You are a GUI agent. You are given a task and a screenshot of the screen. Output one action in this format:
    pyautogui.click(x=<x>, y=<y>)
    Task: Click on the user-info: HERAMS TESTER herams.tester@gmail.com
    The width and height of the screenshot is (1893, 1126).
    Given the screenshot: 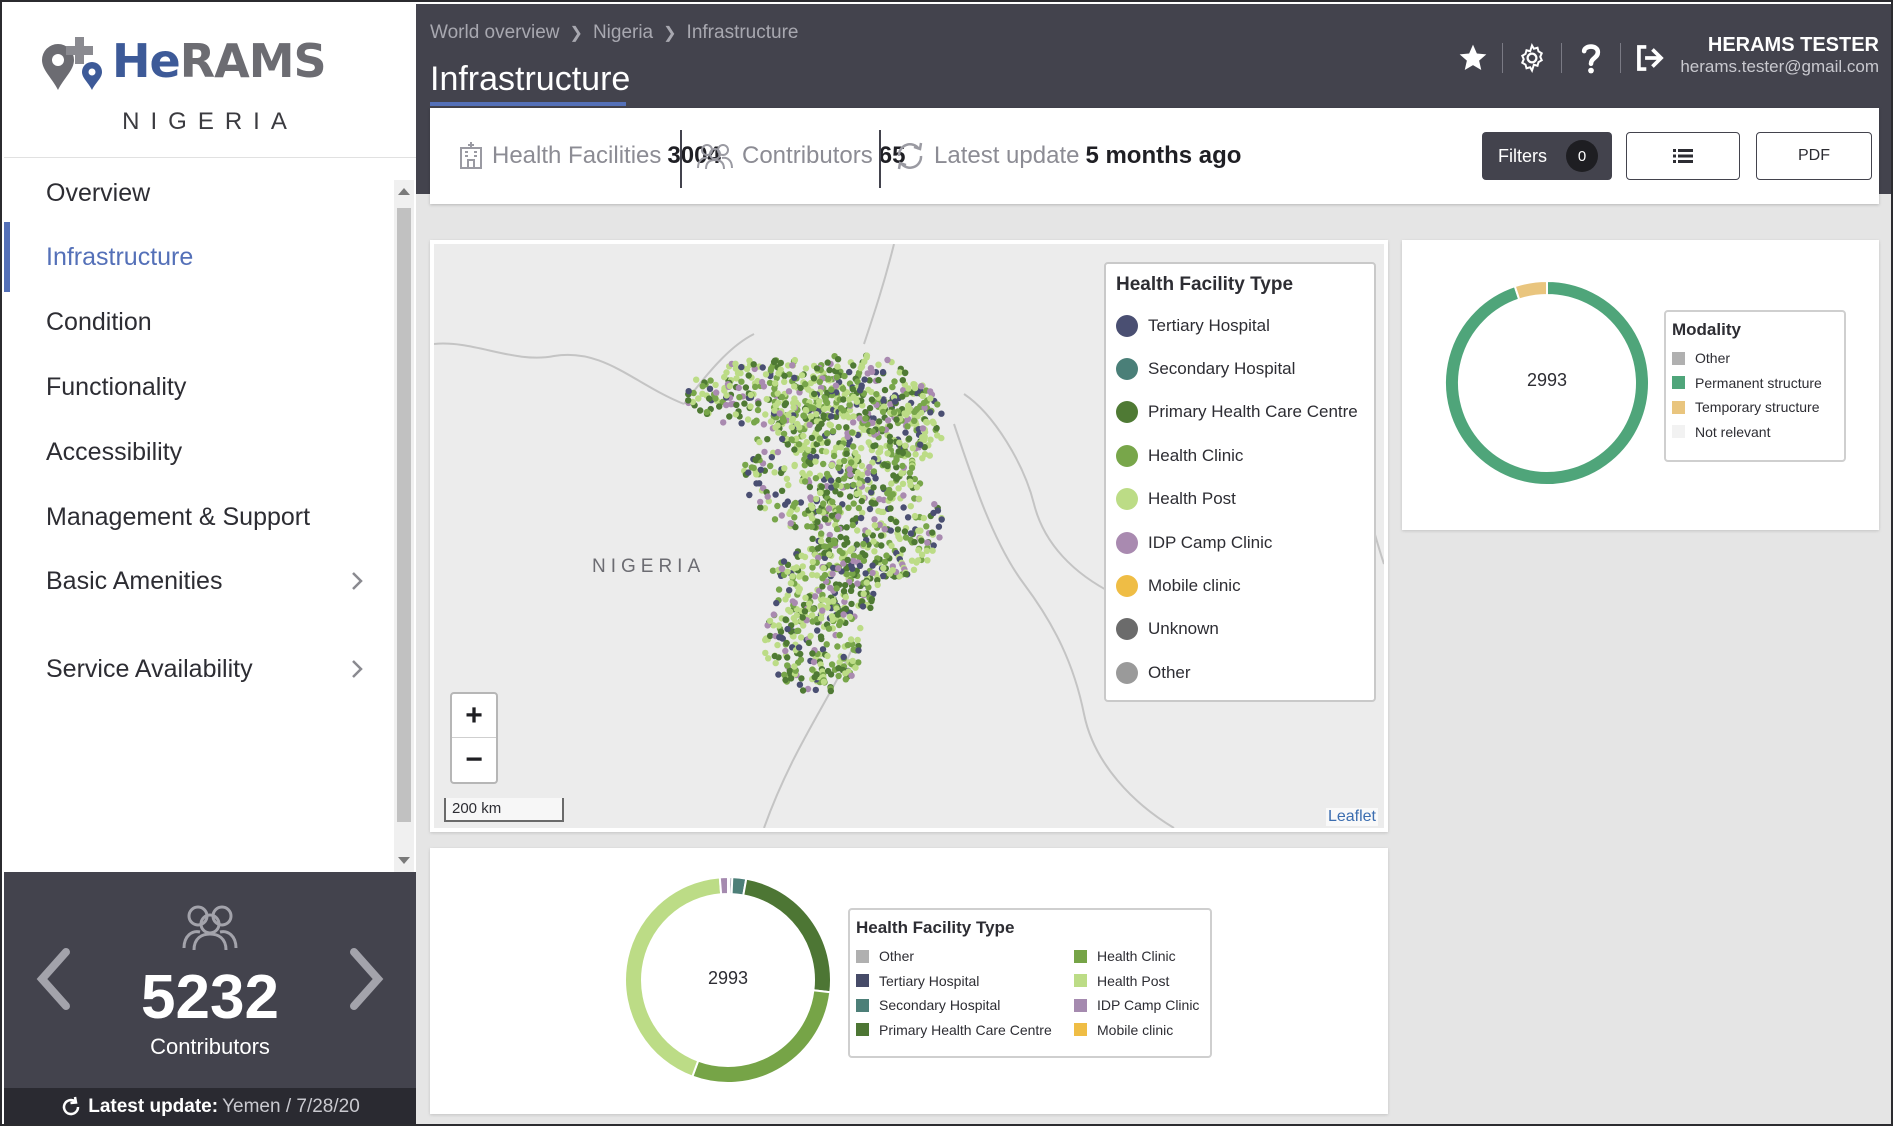 What is the action you would take?
    pyautogui.click(x=1779, y=55)
    